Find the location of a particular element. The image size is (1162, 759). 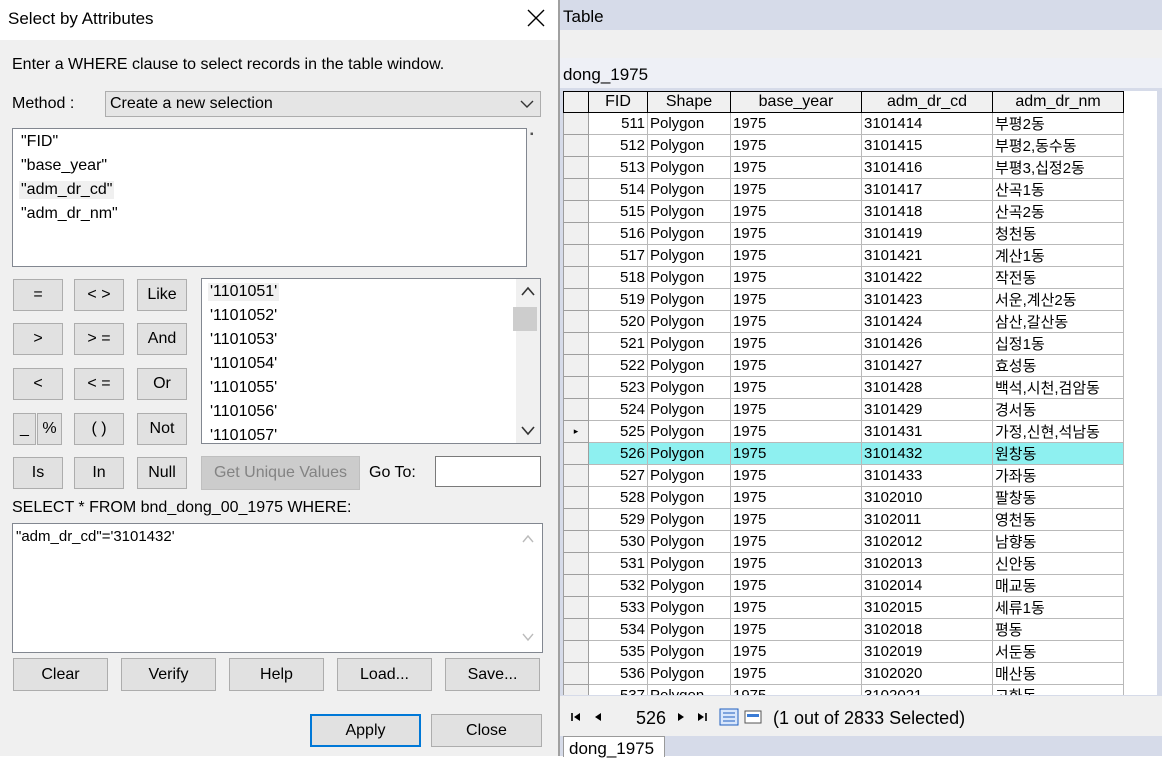

adm-dr-nm-cell: 청천동 is located at coordinates (1058, 233).